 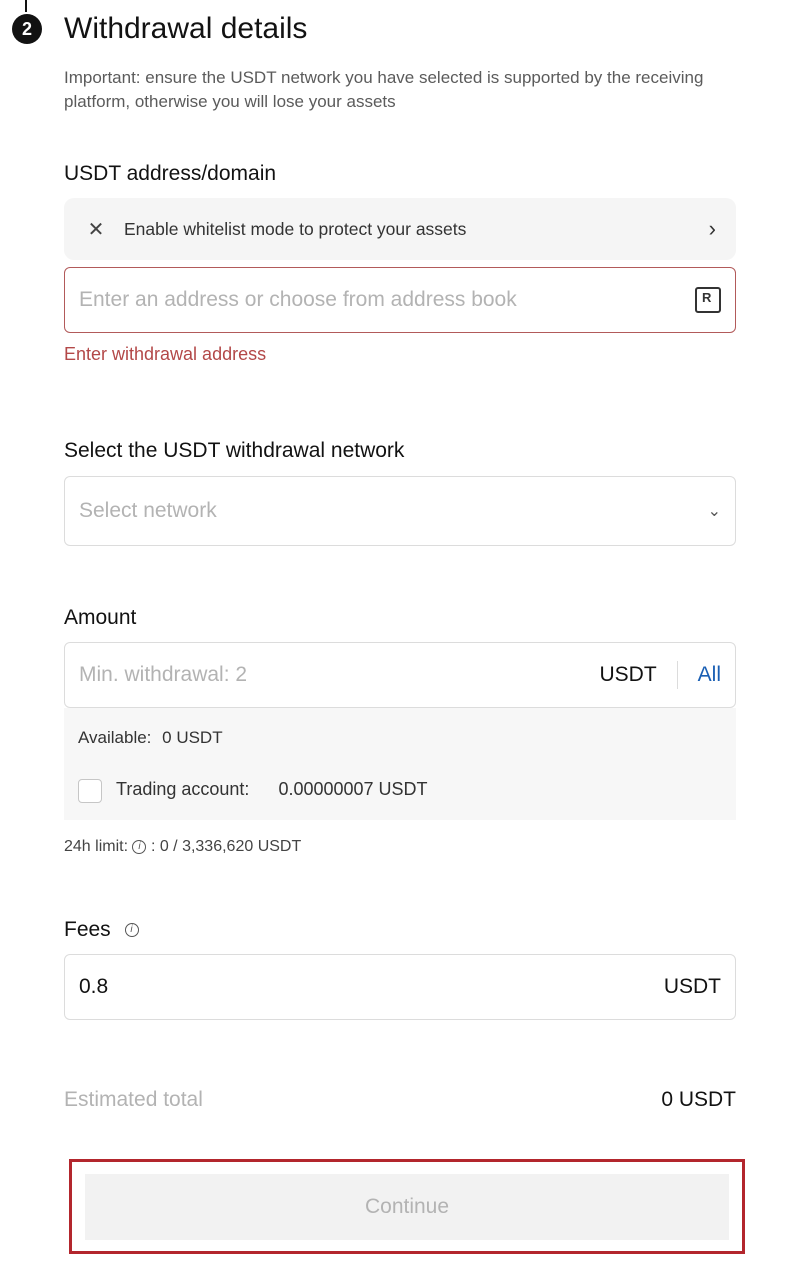 I want to click on limit-value: : 0 / 3,336,620 USDT, so click(x=226, y=846).